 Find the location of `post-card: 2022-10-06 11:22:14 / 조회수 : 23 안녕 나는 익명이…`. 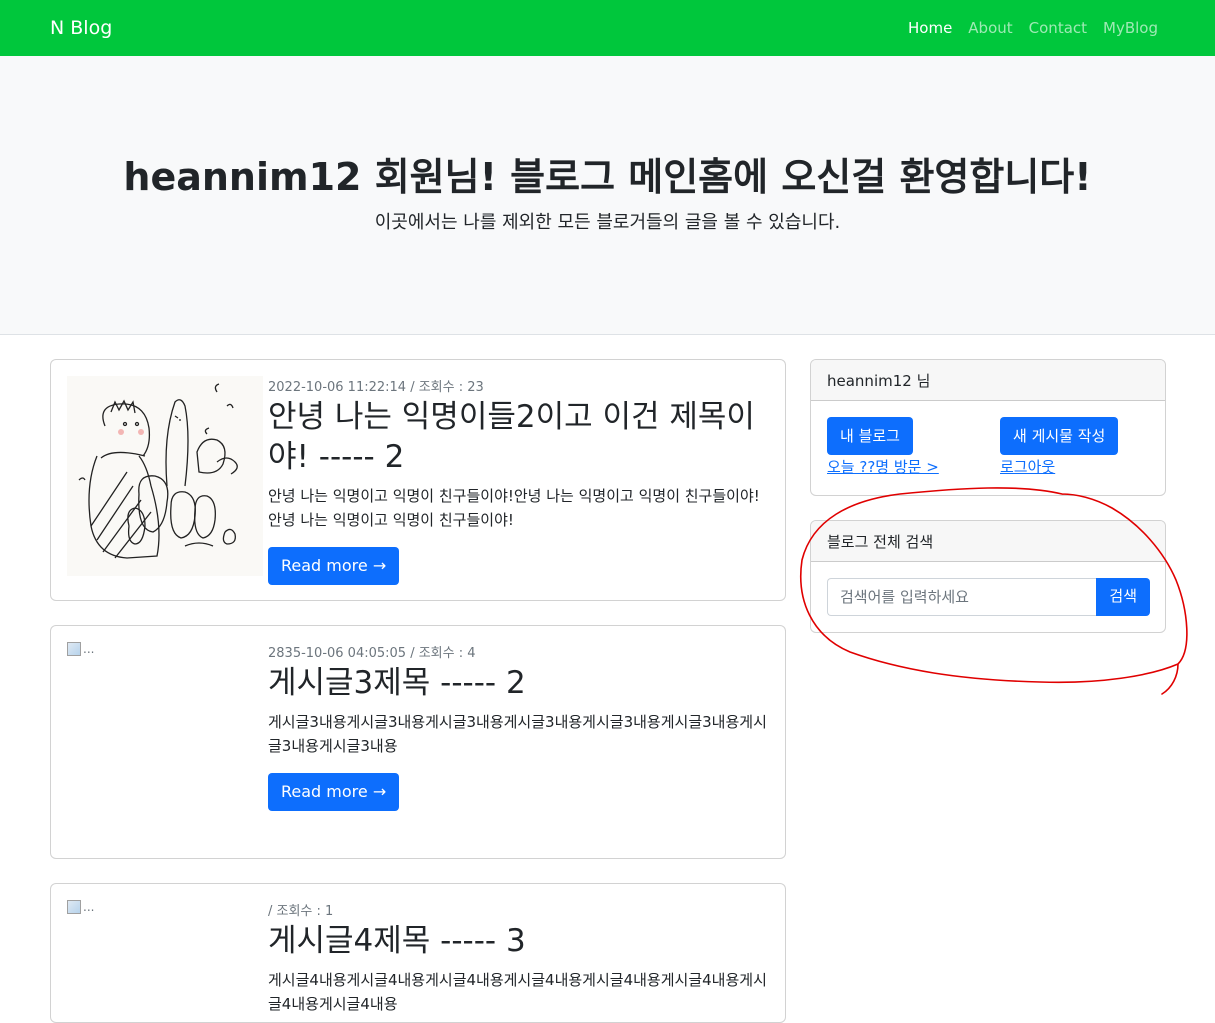

post-card: 2022-10-06 11:22:14 / 조회수 : 23 안녕 나는 익명이… is located at coordinates (418, 480).